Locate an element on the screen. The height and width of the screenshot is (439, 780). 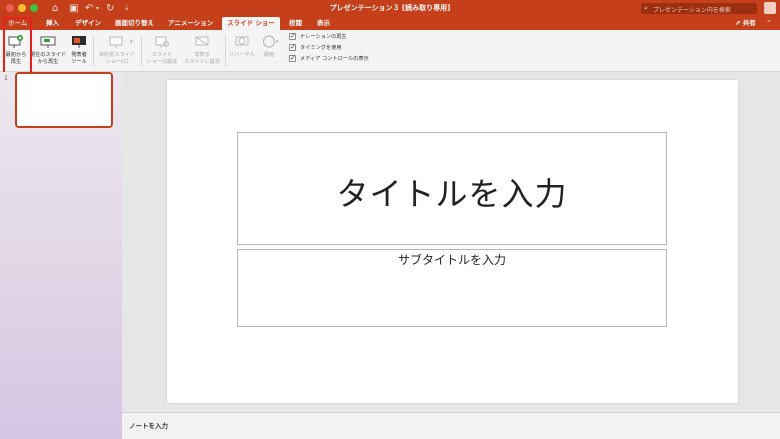
account-icon is located at coordinates (770, 8).